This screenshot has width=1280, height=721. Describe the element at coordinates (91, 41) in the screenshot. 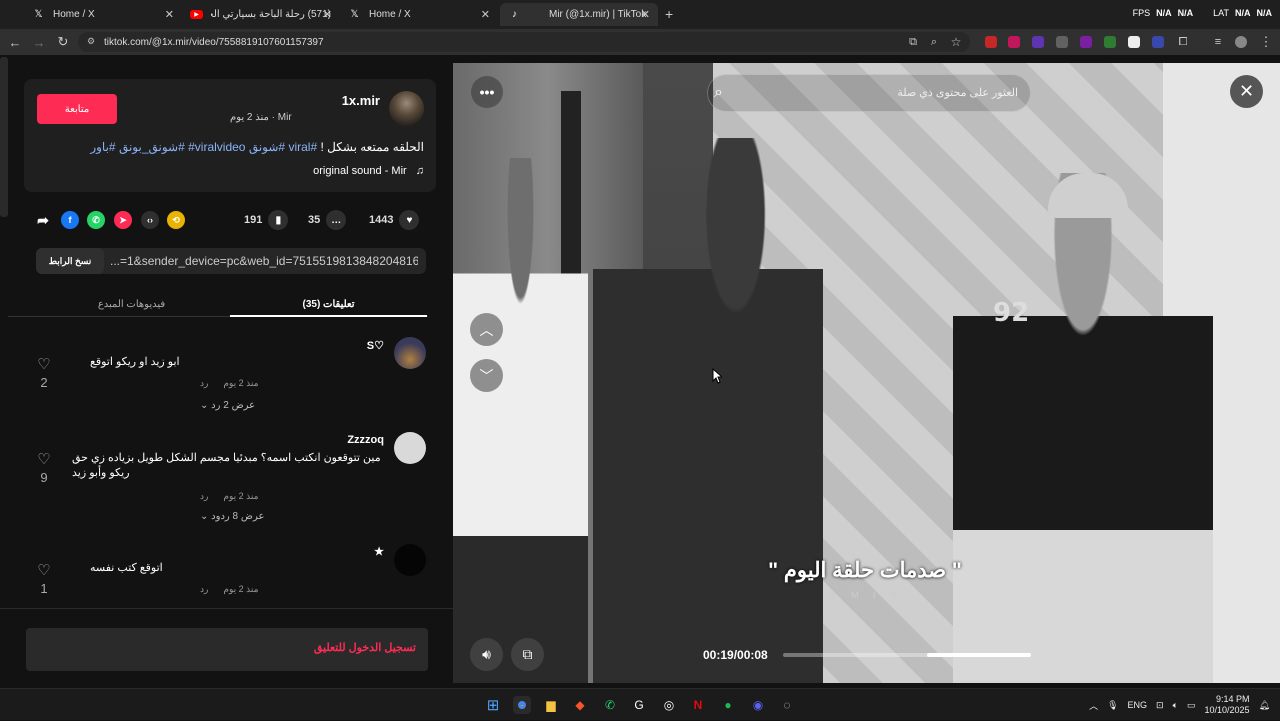

I see `site-info-icon: ⚙` at that location.